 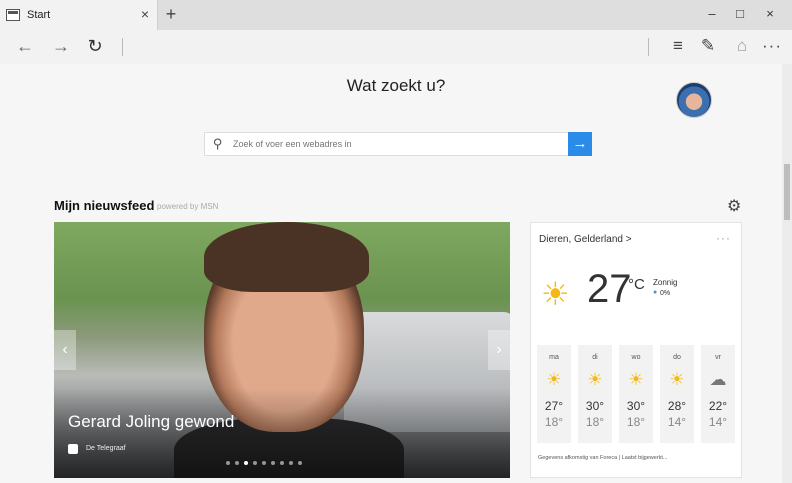 I want to click on weather-precipitation: 0%, so click(x=665, y=293).